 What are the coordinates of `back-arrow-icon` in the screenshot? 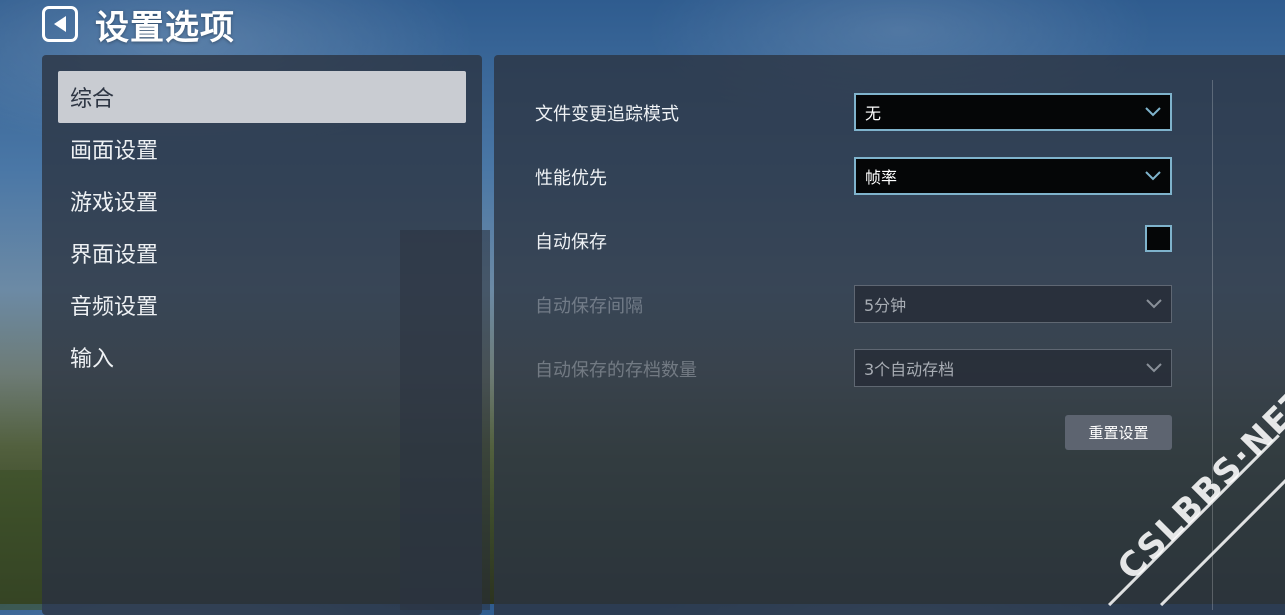 It's located at (60, 24).